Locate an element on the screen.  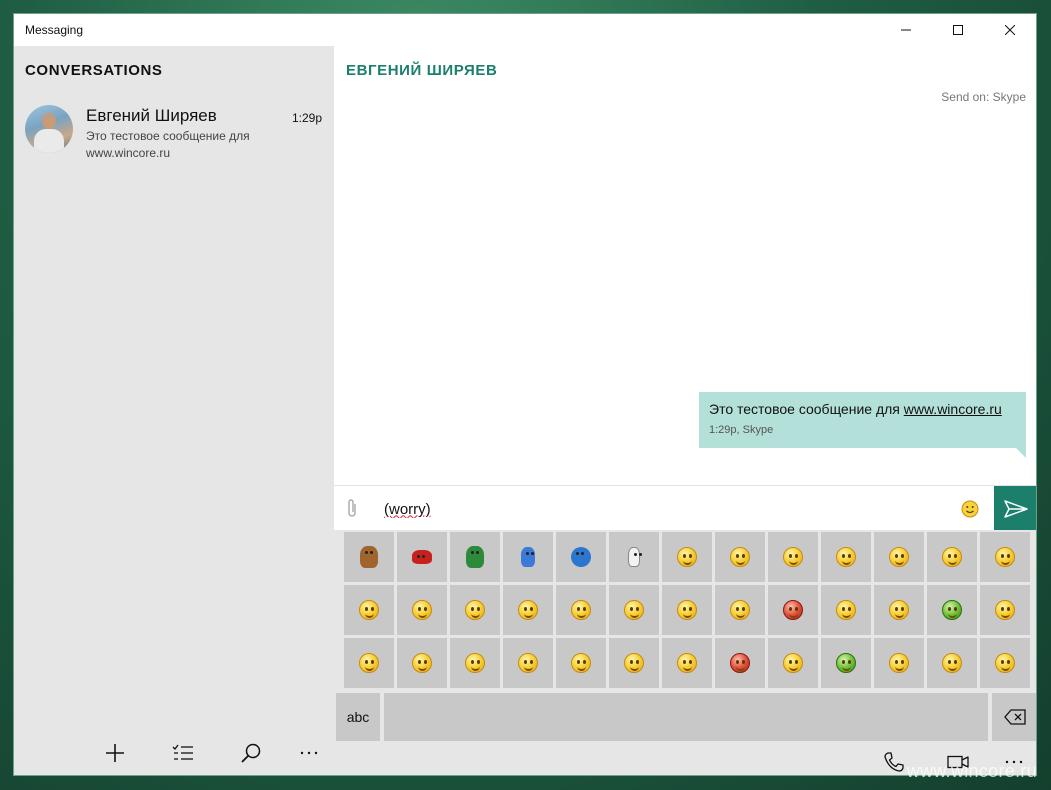
sleepy-emoji-icon is located at coordinates (687, 610).